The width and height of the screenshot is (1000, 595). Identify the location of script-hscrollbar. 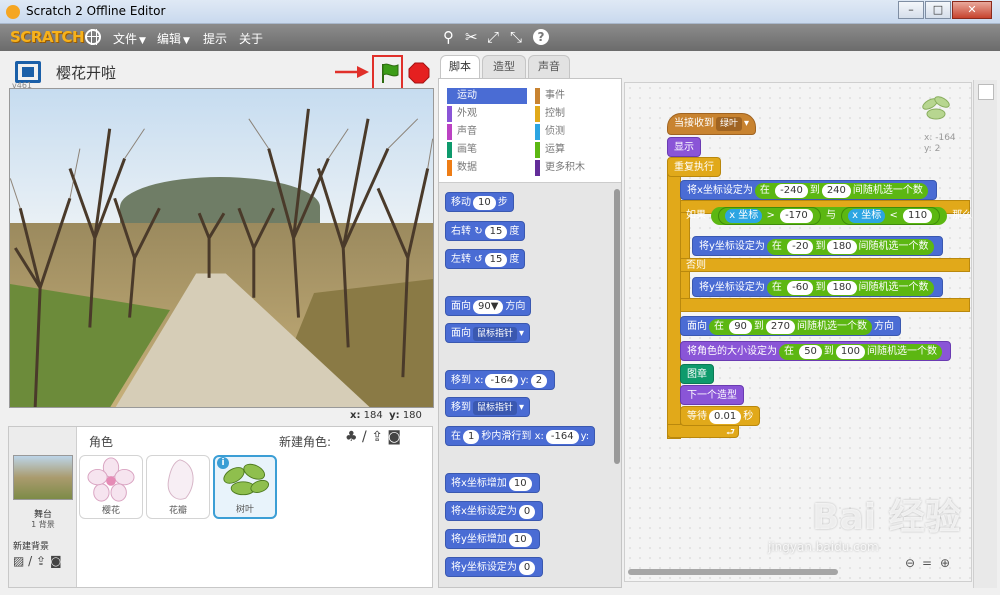
(733, 572).